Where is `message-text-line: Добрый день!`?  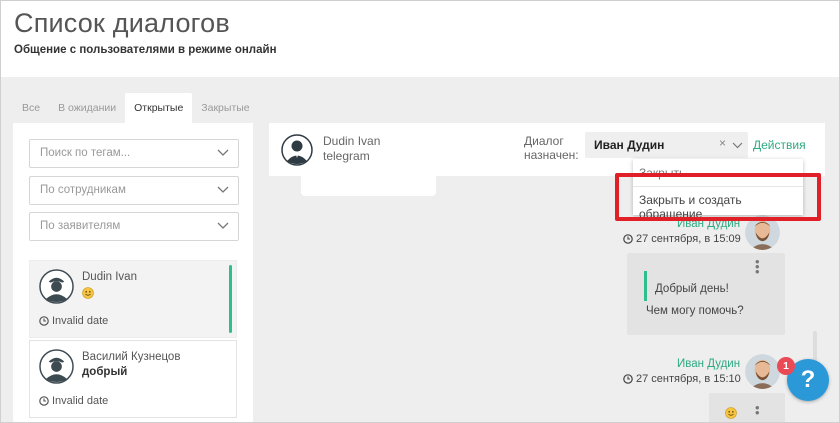
message-text-line: Добрый день! is located at coordinates (692, 289).